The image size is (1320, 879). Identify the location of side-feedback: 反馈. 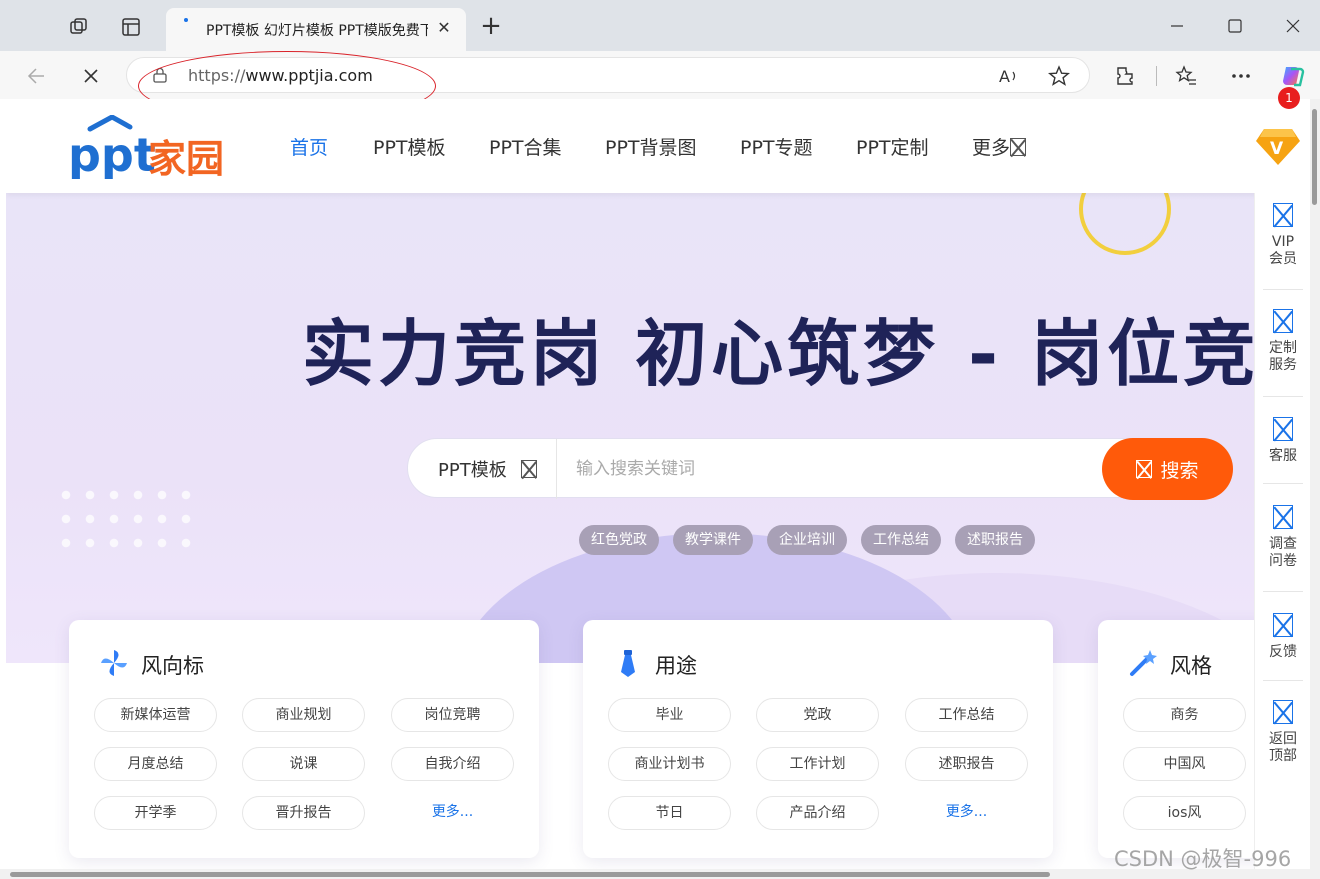
(1282, 637).